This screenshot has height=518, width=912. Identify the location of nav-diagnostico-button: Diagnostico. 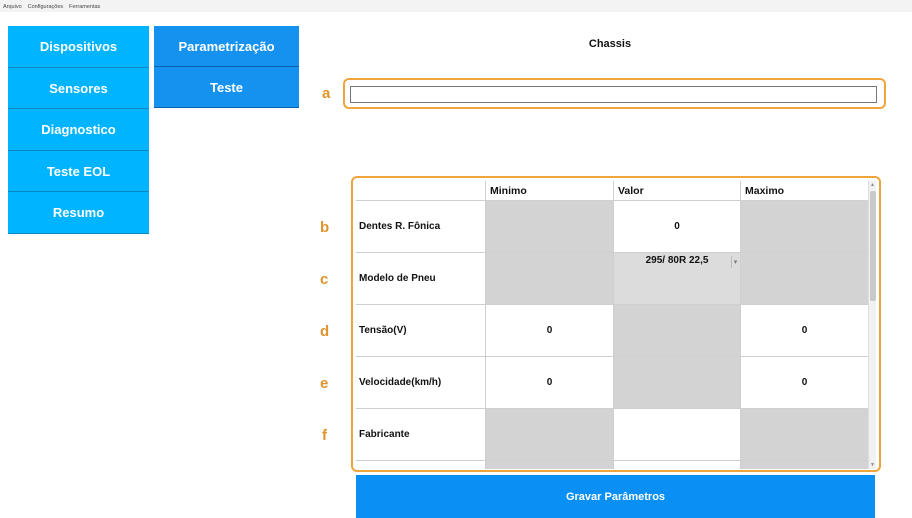
(78, 130).